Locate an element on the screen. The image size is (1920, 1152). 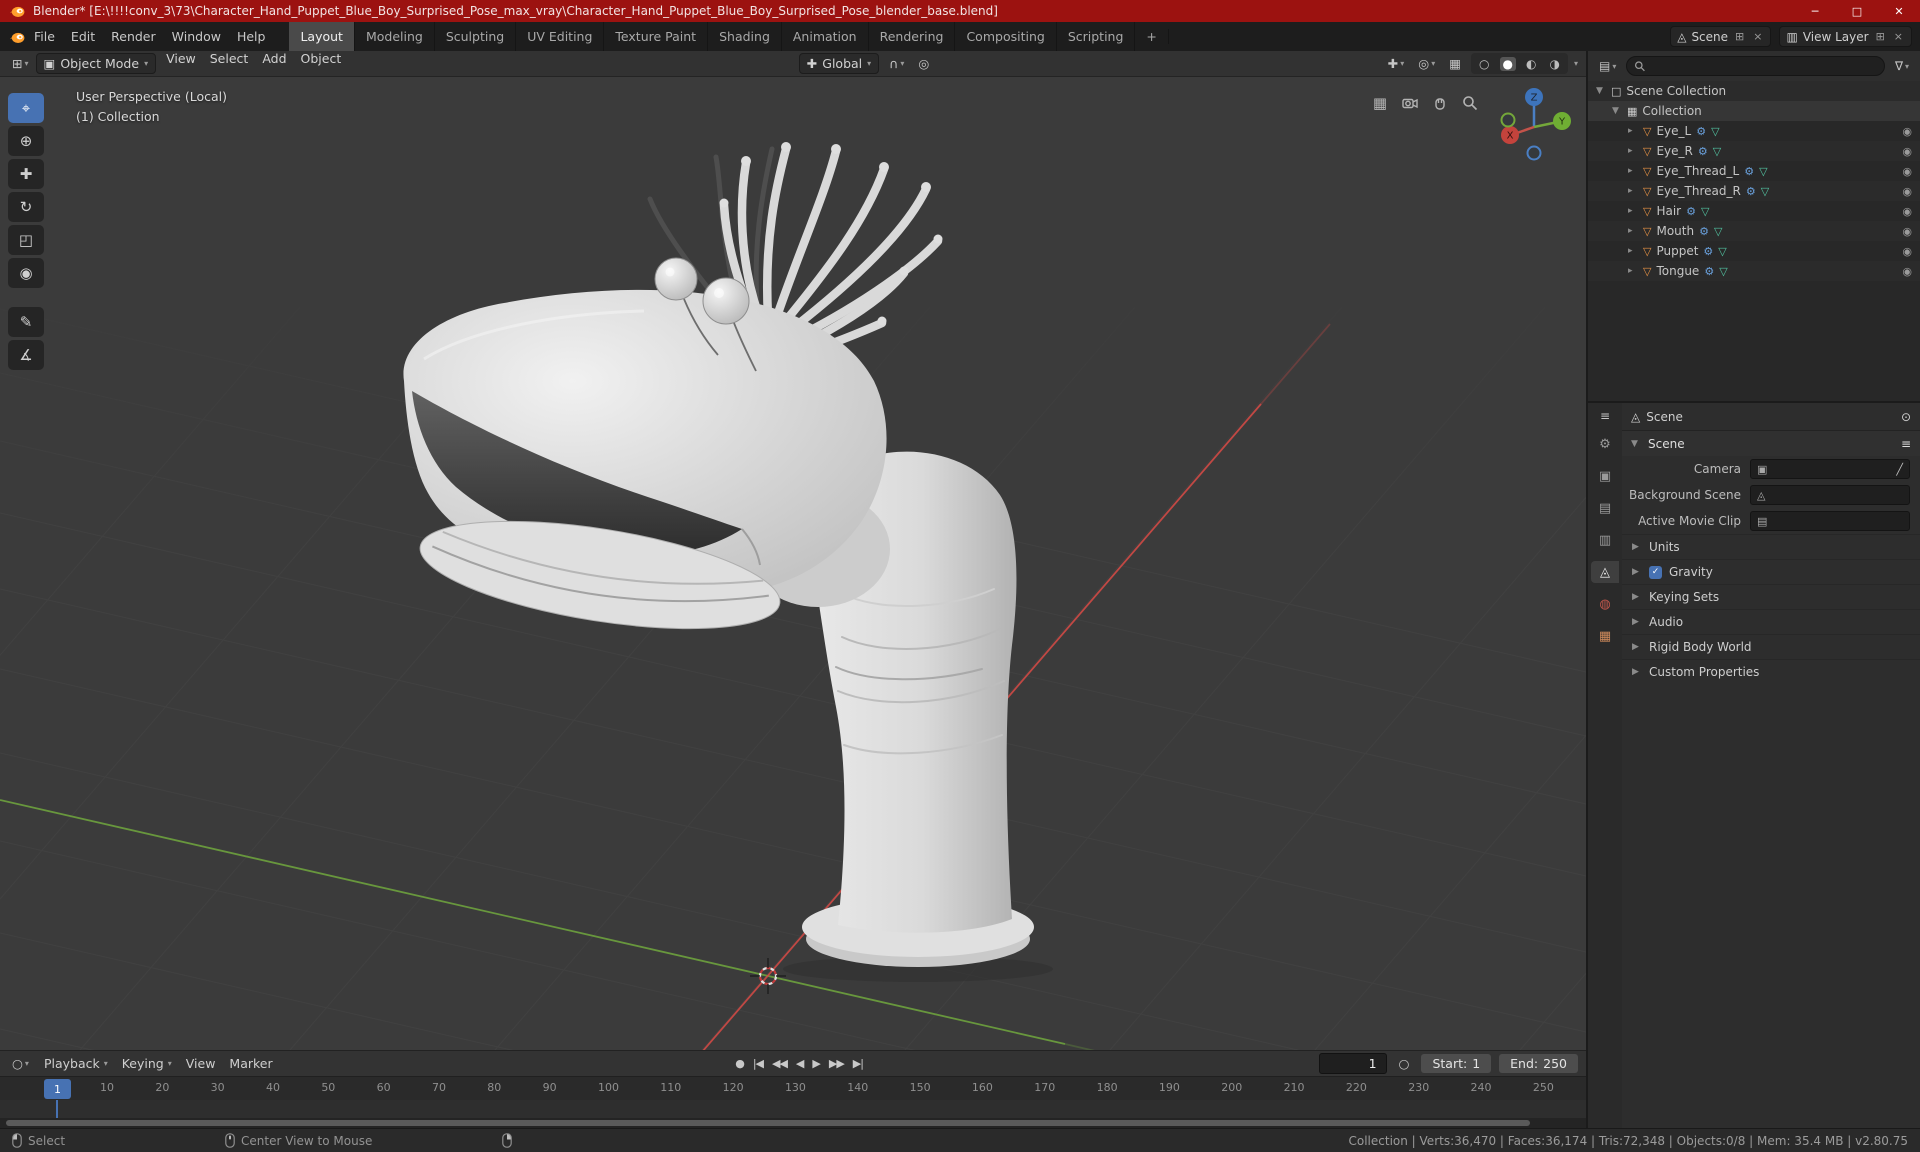
eyedropper-icon: ╱ is located at coordinates (1899, 469).